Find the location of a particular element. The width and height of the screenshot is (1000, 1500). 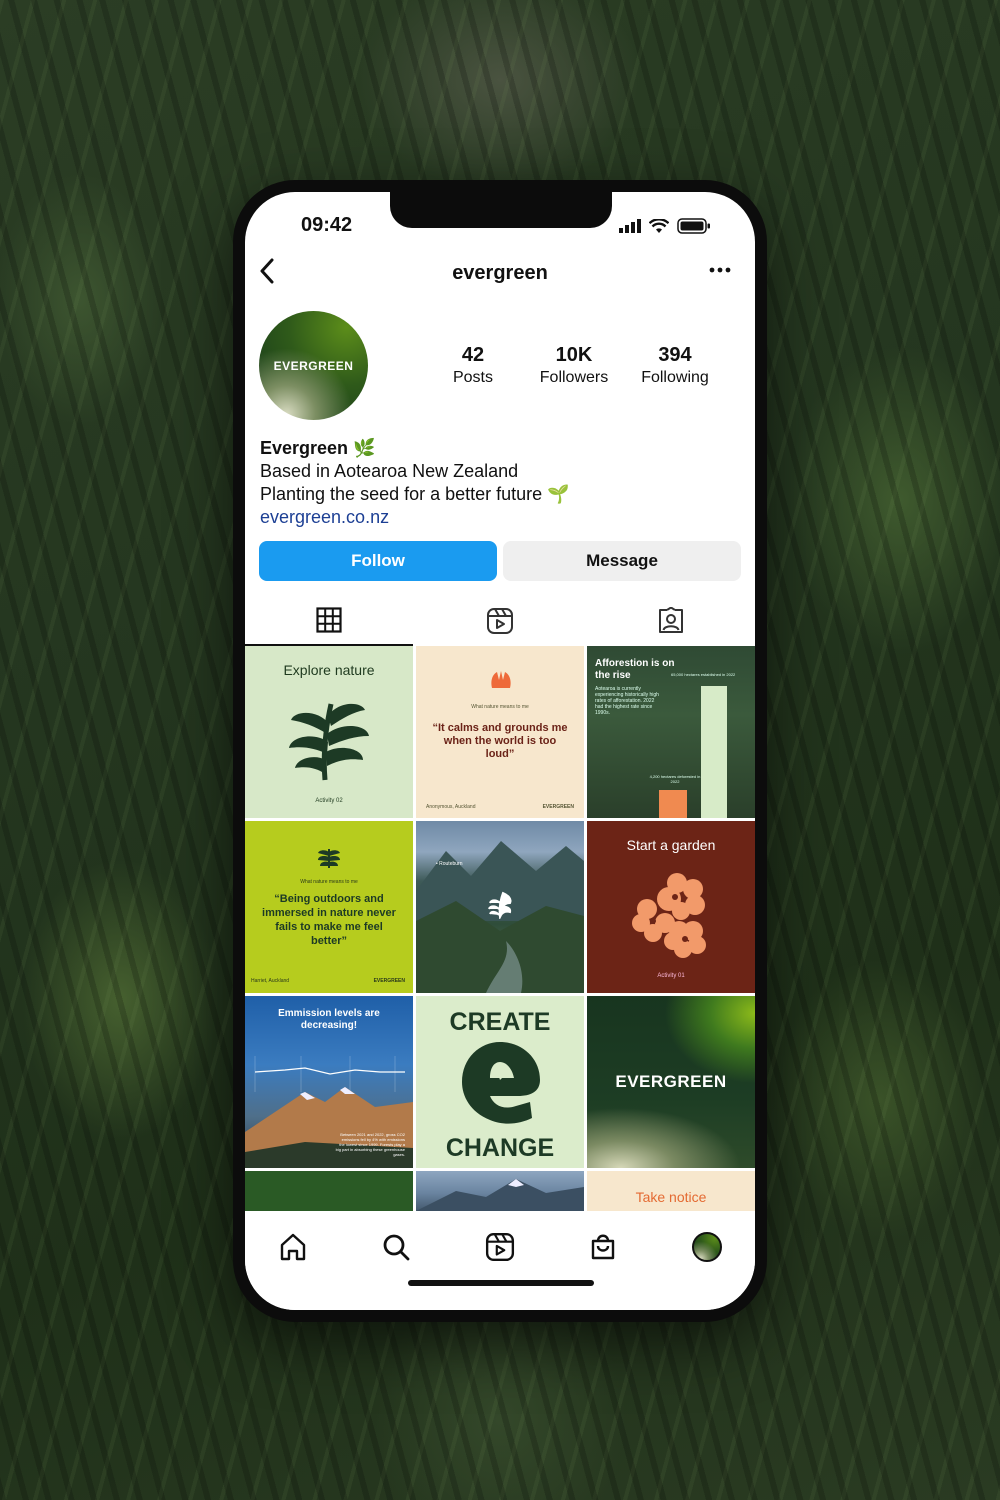

stat-followers-value: 10K is located at coordinates (574, 355).